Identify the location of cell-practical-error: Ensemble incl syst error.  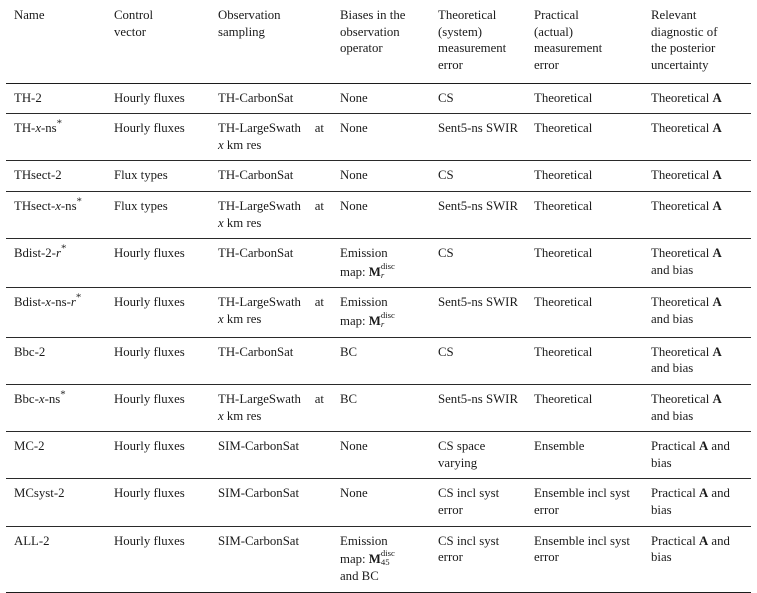
(582, 549).